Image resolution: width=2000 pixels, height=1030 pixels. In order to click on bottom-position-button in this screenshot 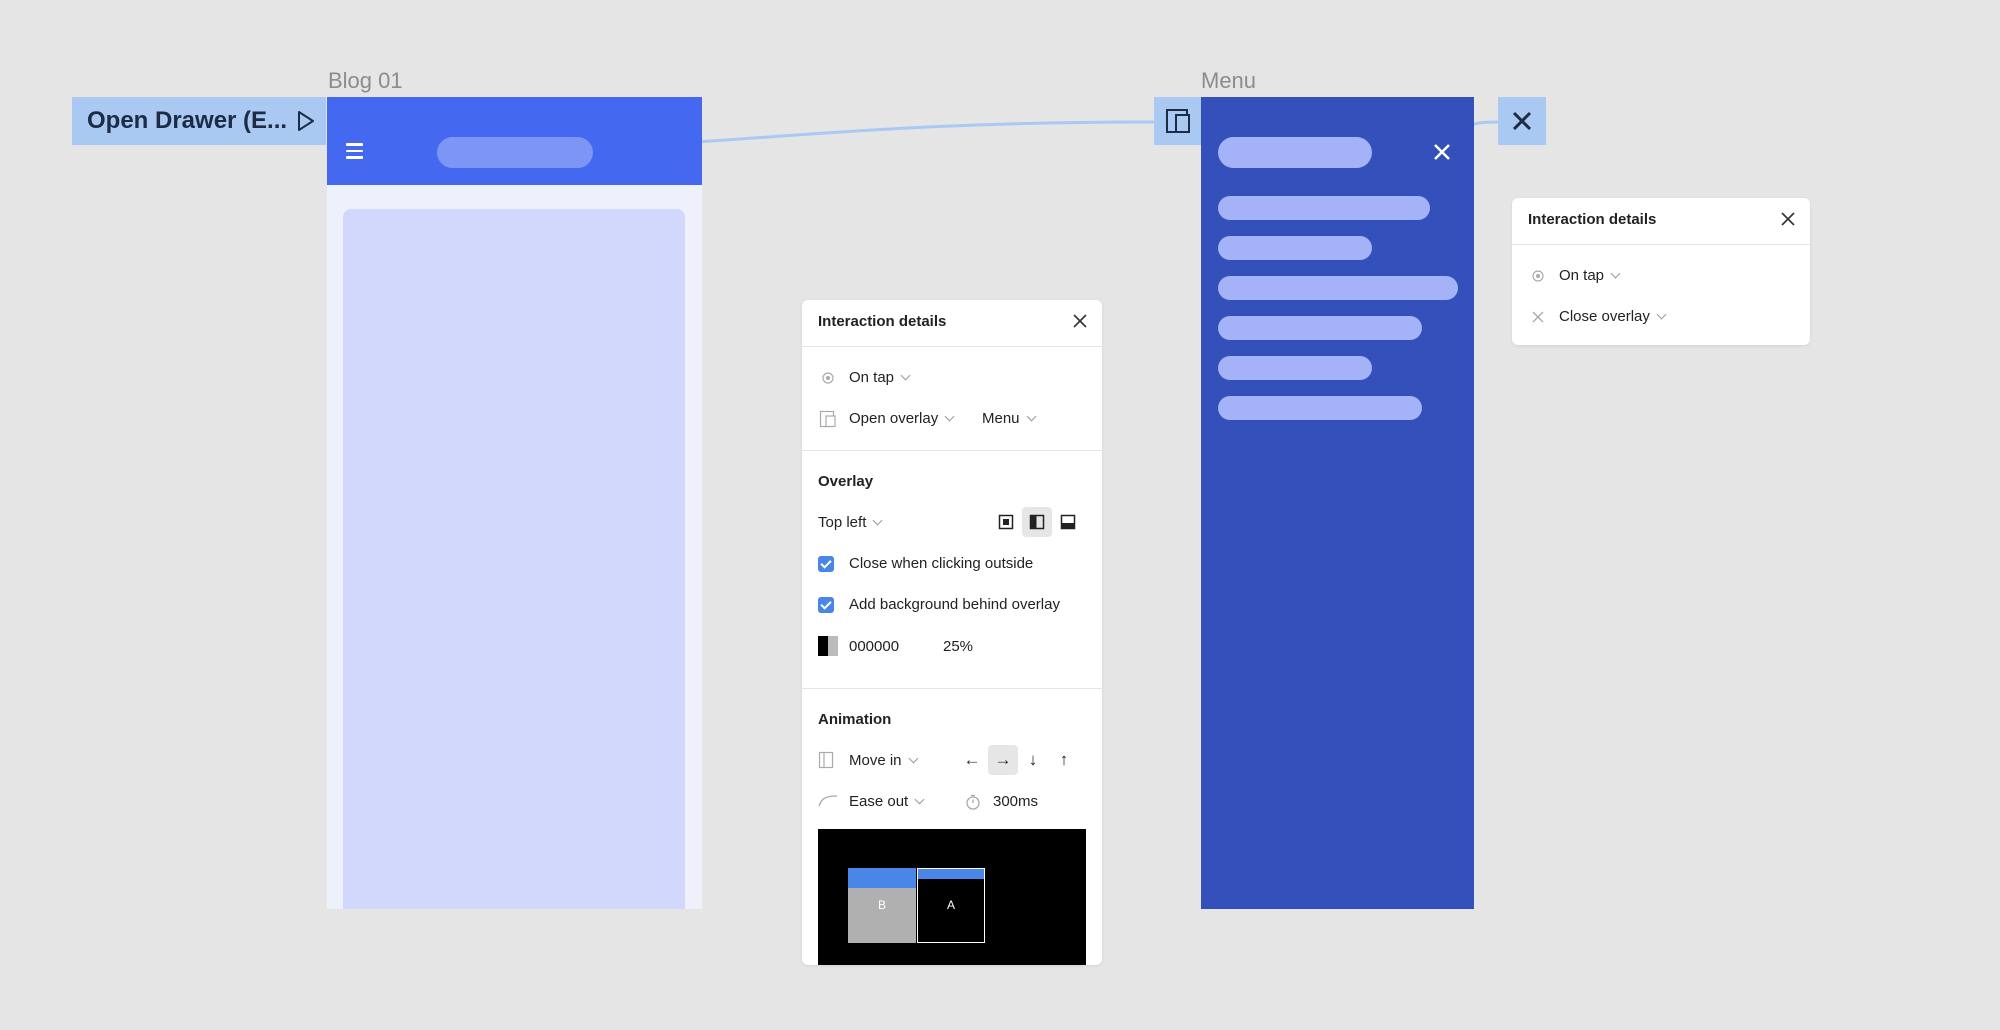, I will do `click(1068, 522)`.